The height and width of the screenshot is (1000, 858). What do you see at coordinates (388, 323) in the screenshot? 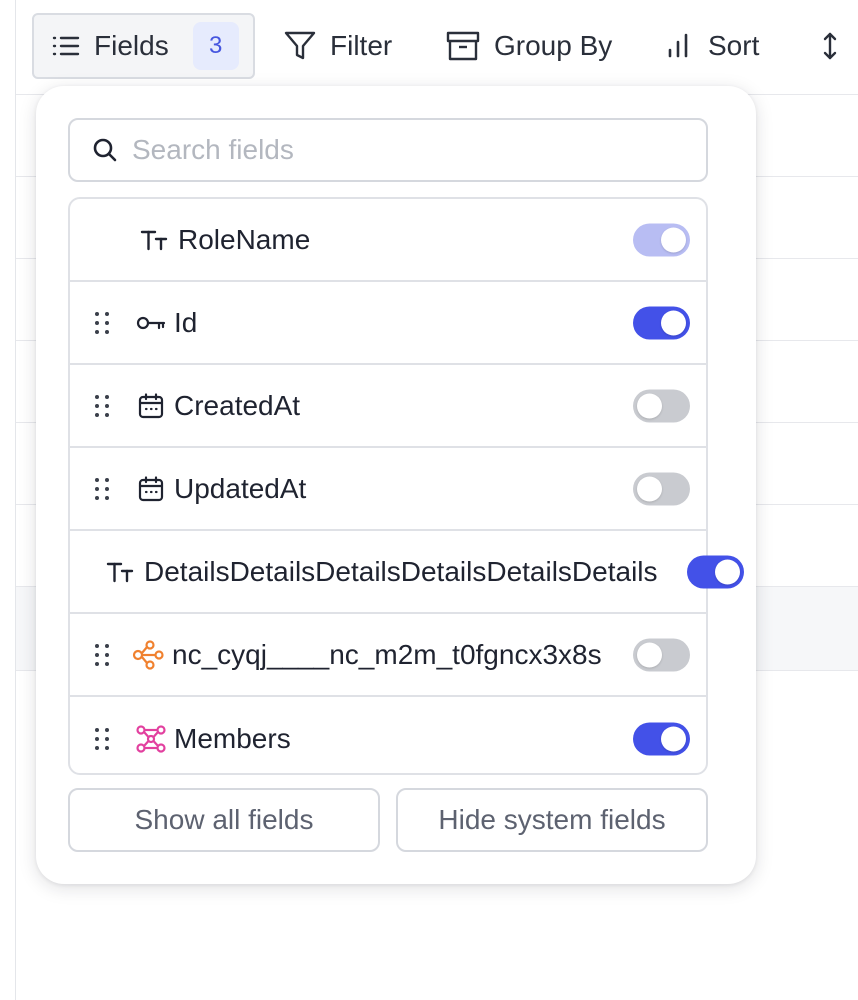
I see `field-row-id: Id` at bounding box center [388, 323].